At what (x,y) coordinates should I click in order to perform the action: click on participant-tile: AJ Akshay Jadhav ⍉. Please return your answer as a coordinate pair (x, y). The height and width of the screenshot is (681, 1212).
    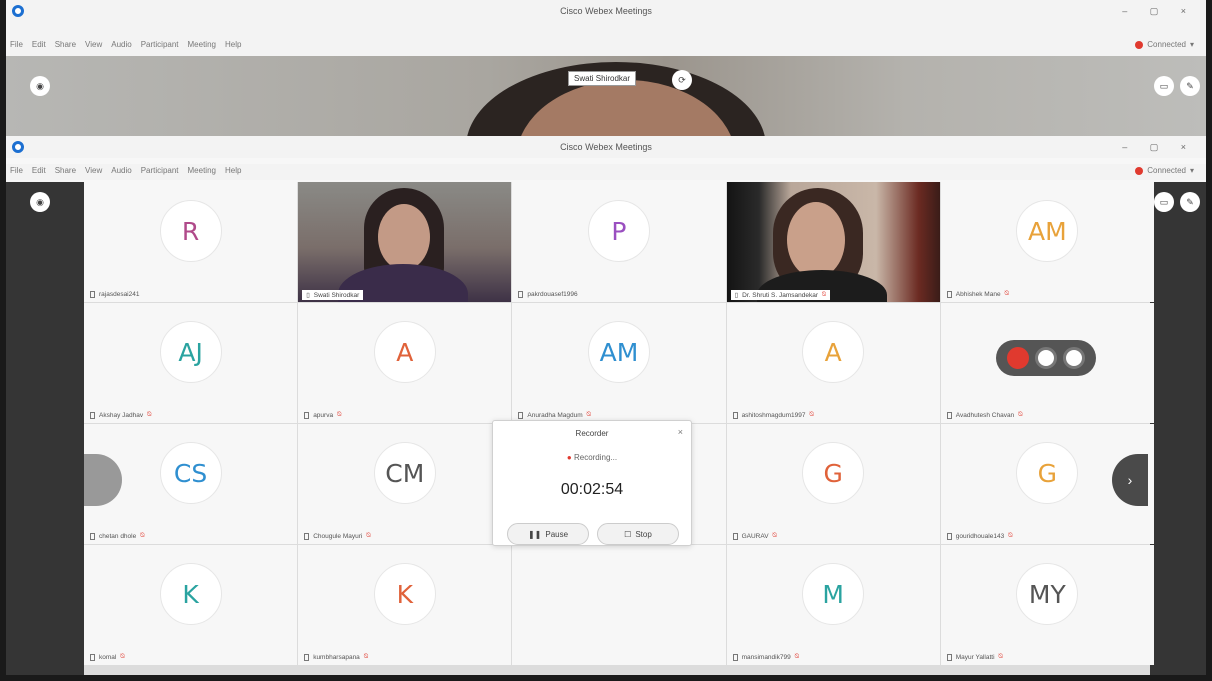
    Looking at the image, I should click on (191, 363).